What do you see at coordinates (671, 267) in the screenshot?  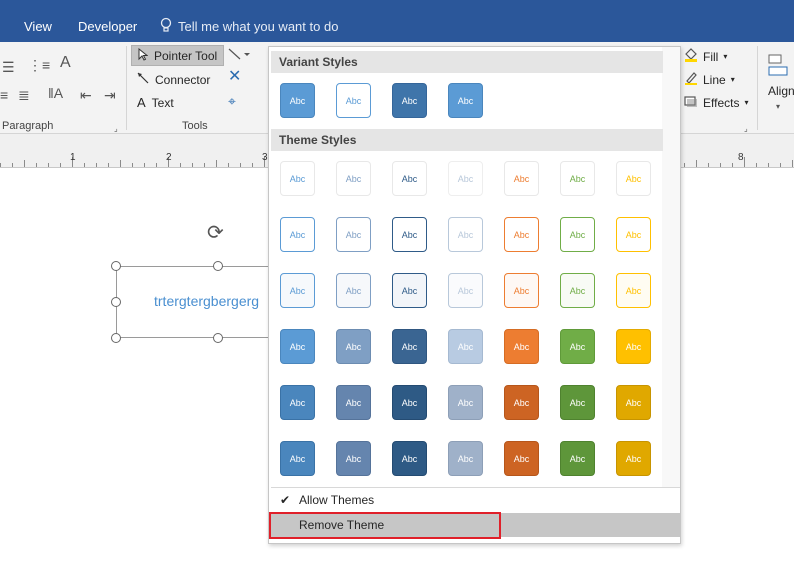 I see `gallery-scrollbar` at bounding box center [671, 267].